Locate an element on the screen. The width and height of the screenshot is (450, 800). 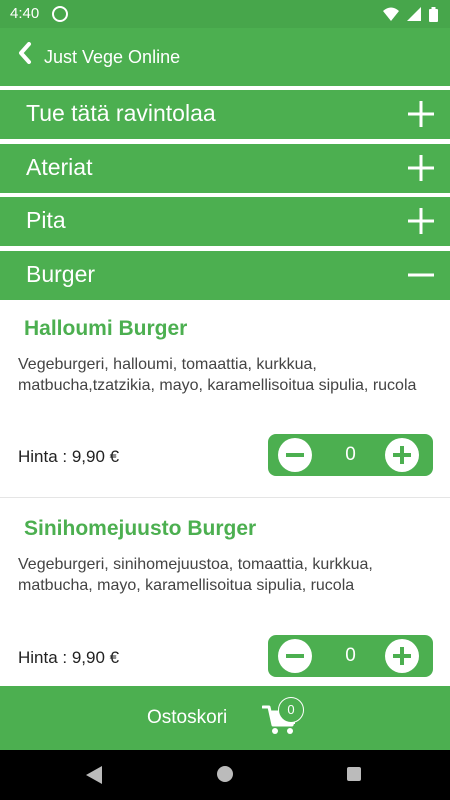
section-ateriat: Ateriat is located at coordinates (225, 168).